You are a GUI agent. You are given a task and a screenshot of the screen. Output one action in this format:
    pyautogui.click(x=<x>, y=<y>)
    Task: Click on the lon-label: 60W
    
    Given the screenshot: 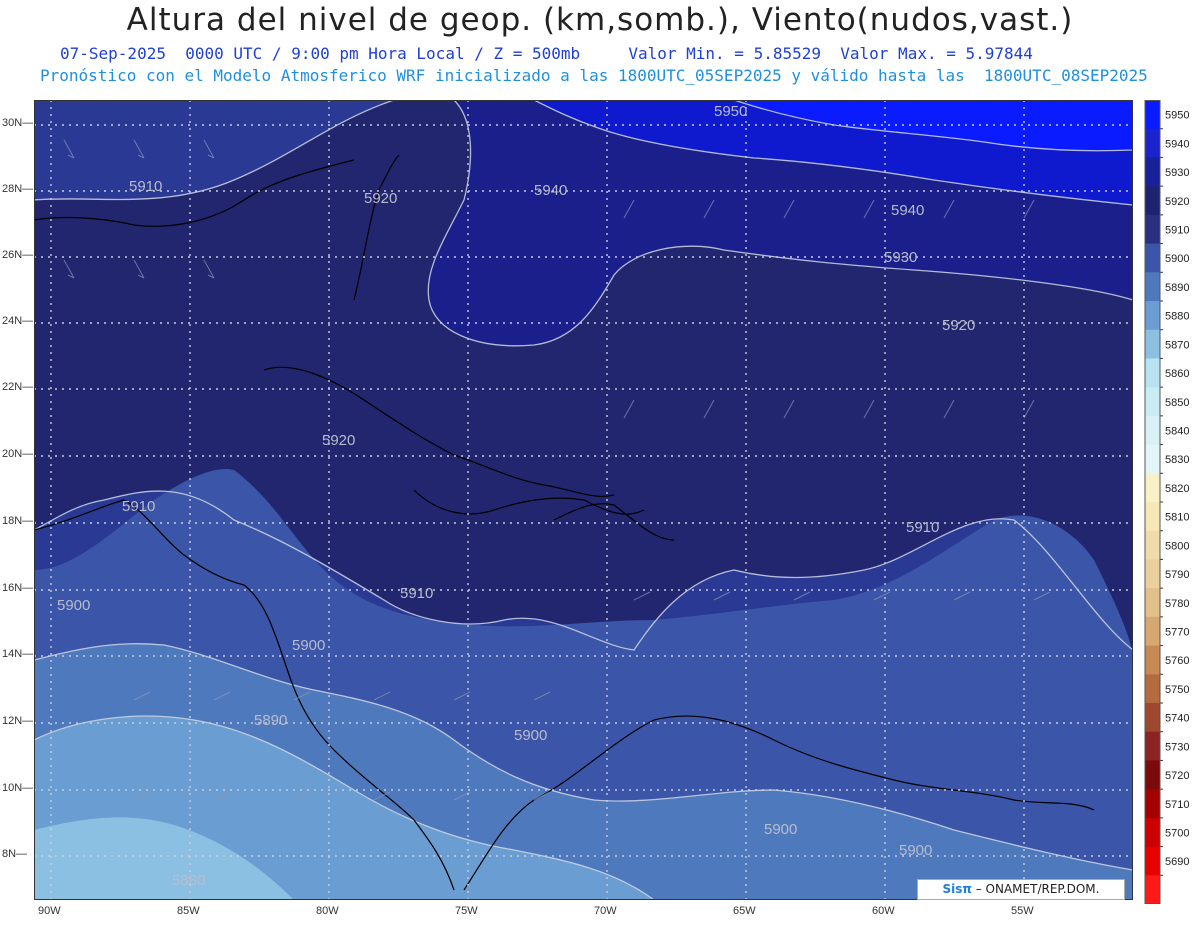 What is the action you would take?
    pyautogui.click(x=883, y=911)
    